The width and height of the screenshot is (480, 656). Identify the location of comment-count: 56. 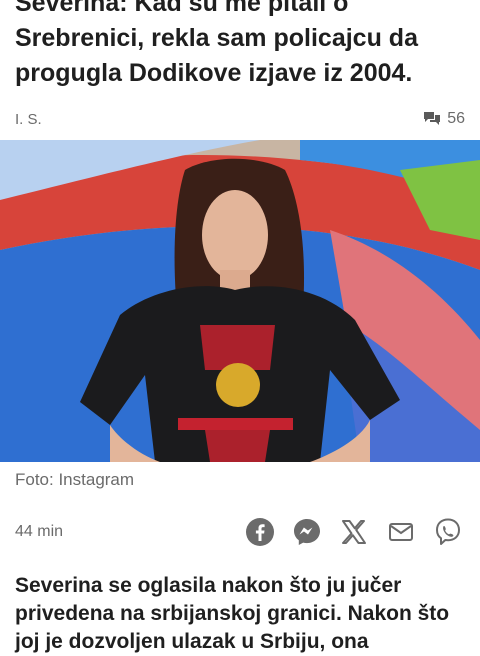
(456, 118).